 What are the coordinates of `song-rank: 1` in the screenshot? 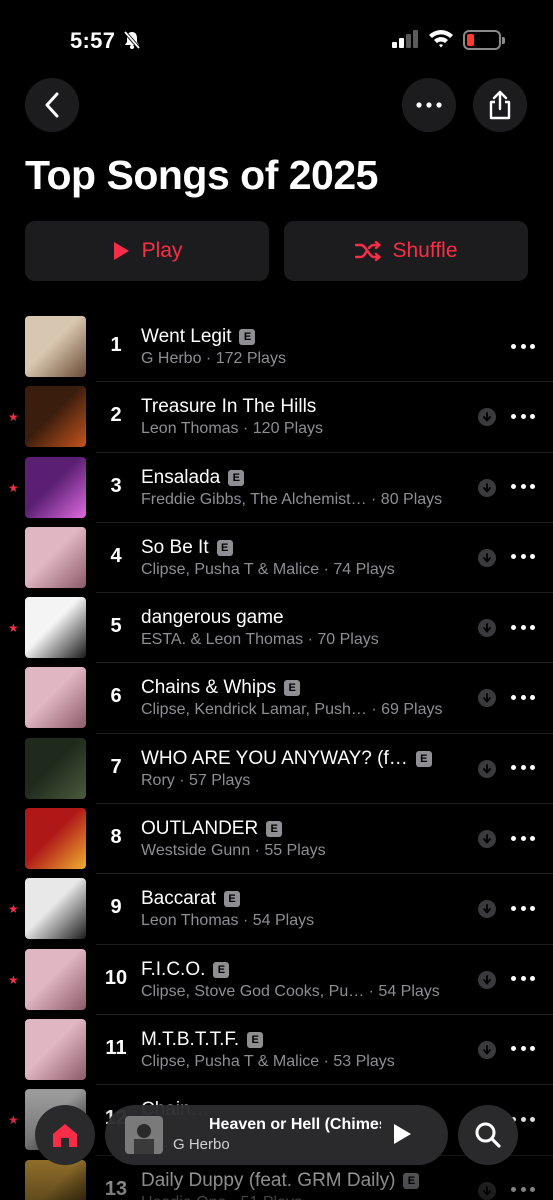 It's located at (116, 345).